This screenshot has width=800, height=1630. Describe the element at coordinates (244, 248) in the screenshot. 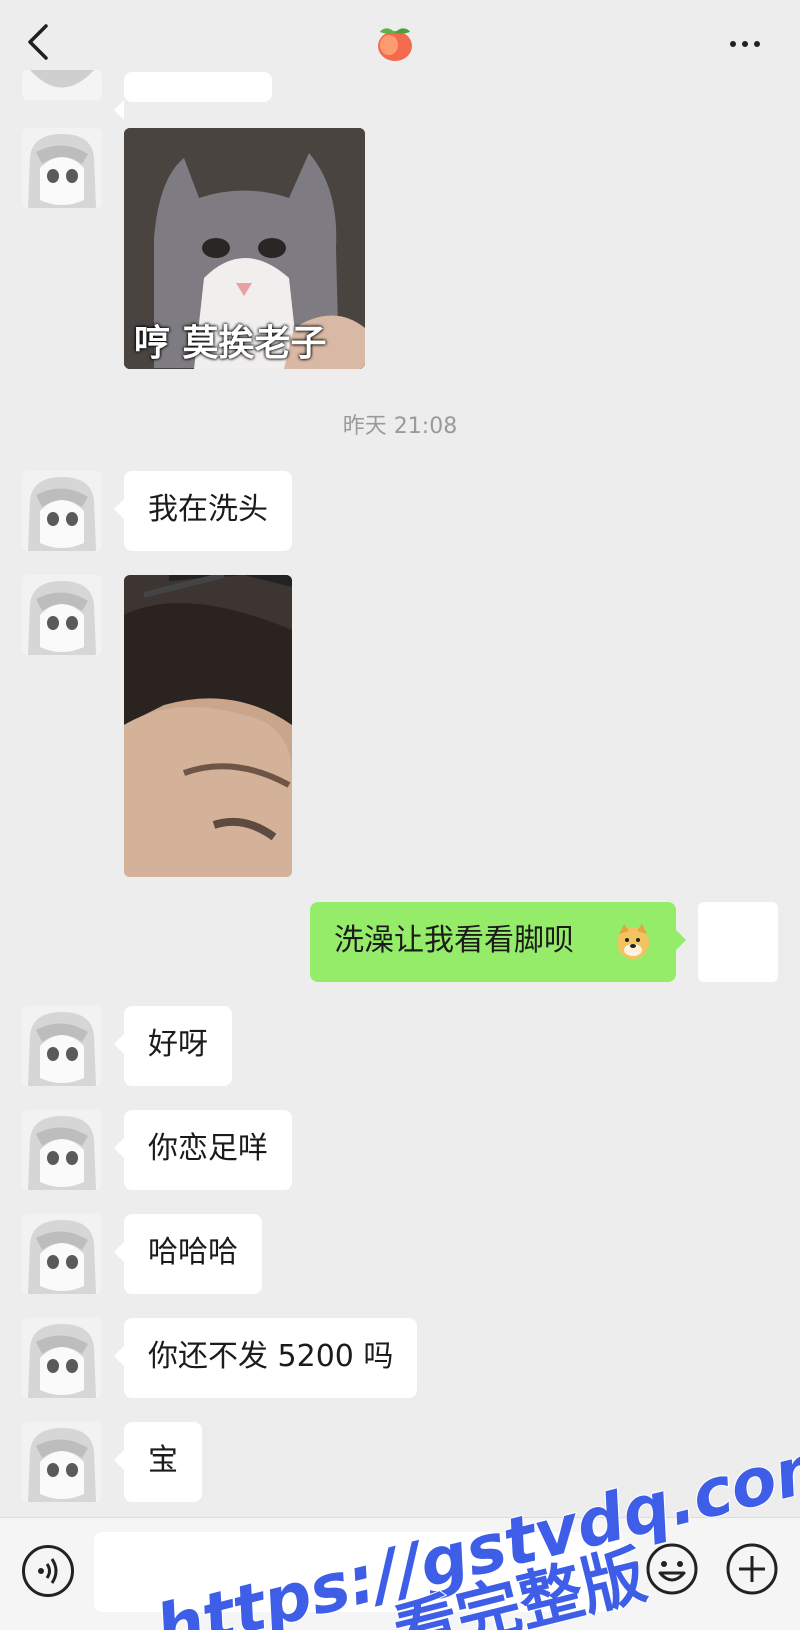

I see `cat-sticker-image: 哼 莫挨老子` at that location.